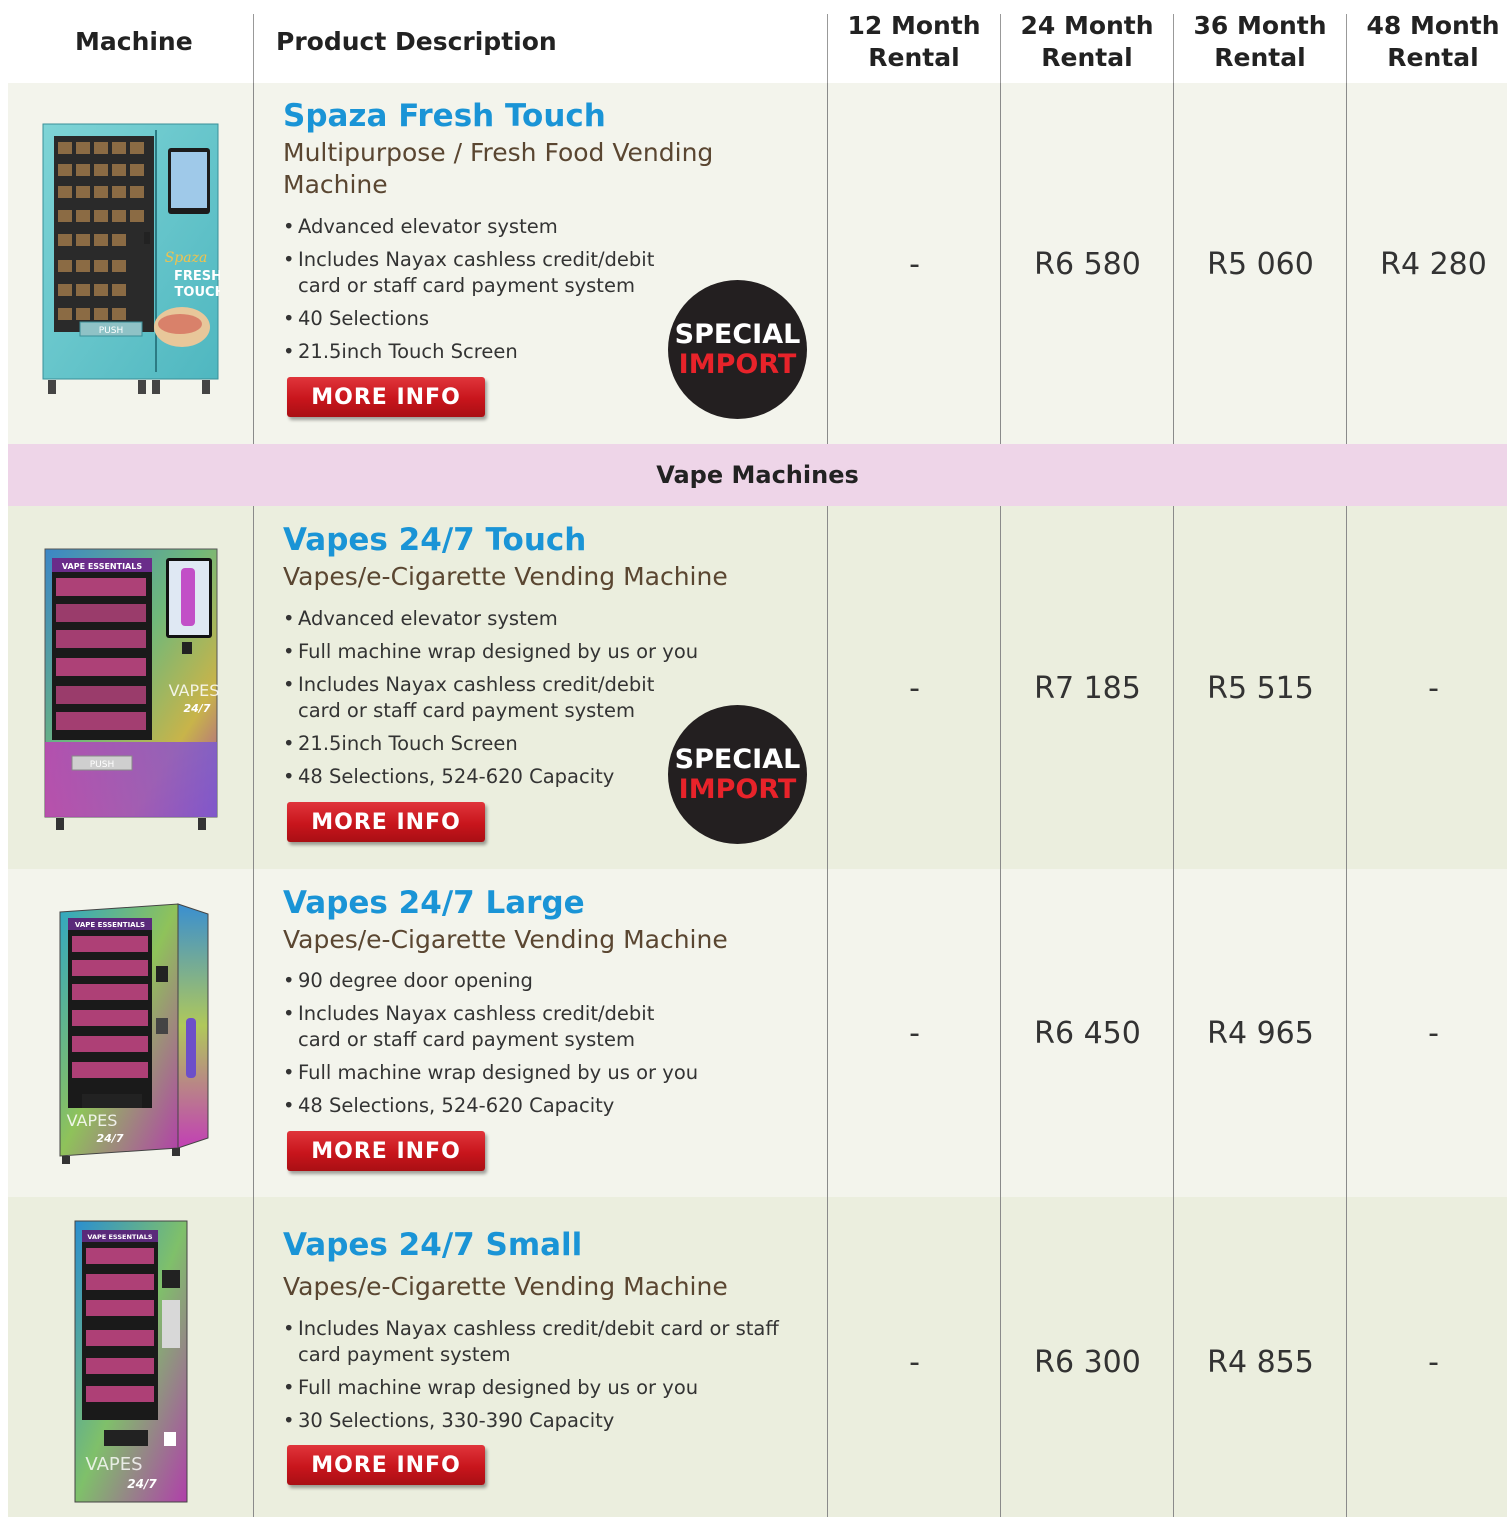 This screenshot has width=1507, height=1517. Describe the element at coordinates (197, 292) in the screenshot. I see `svg-text: TOUCH` at that location.